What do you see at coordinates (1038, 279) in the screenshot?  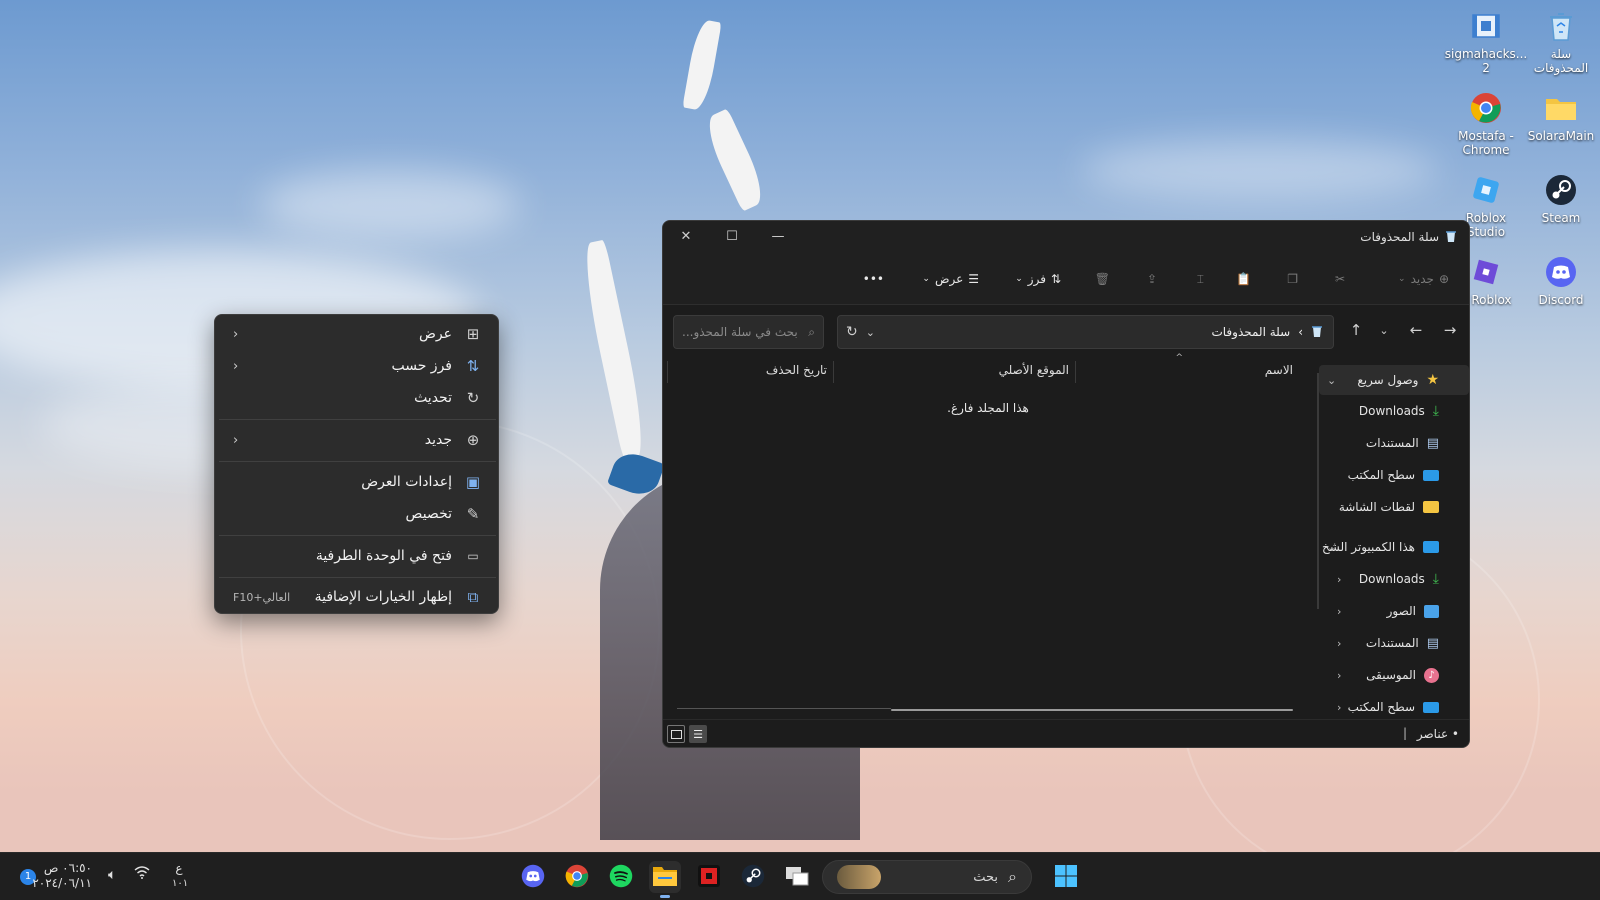 I see `sort-button: ⇅ فرز ⌄` at bounding box center [1038, 279].